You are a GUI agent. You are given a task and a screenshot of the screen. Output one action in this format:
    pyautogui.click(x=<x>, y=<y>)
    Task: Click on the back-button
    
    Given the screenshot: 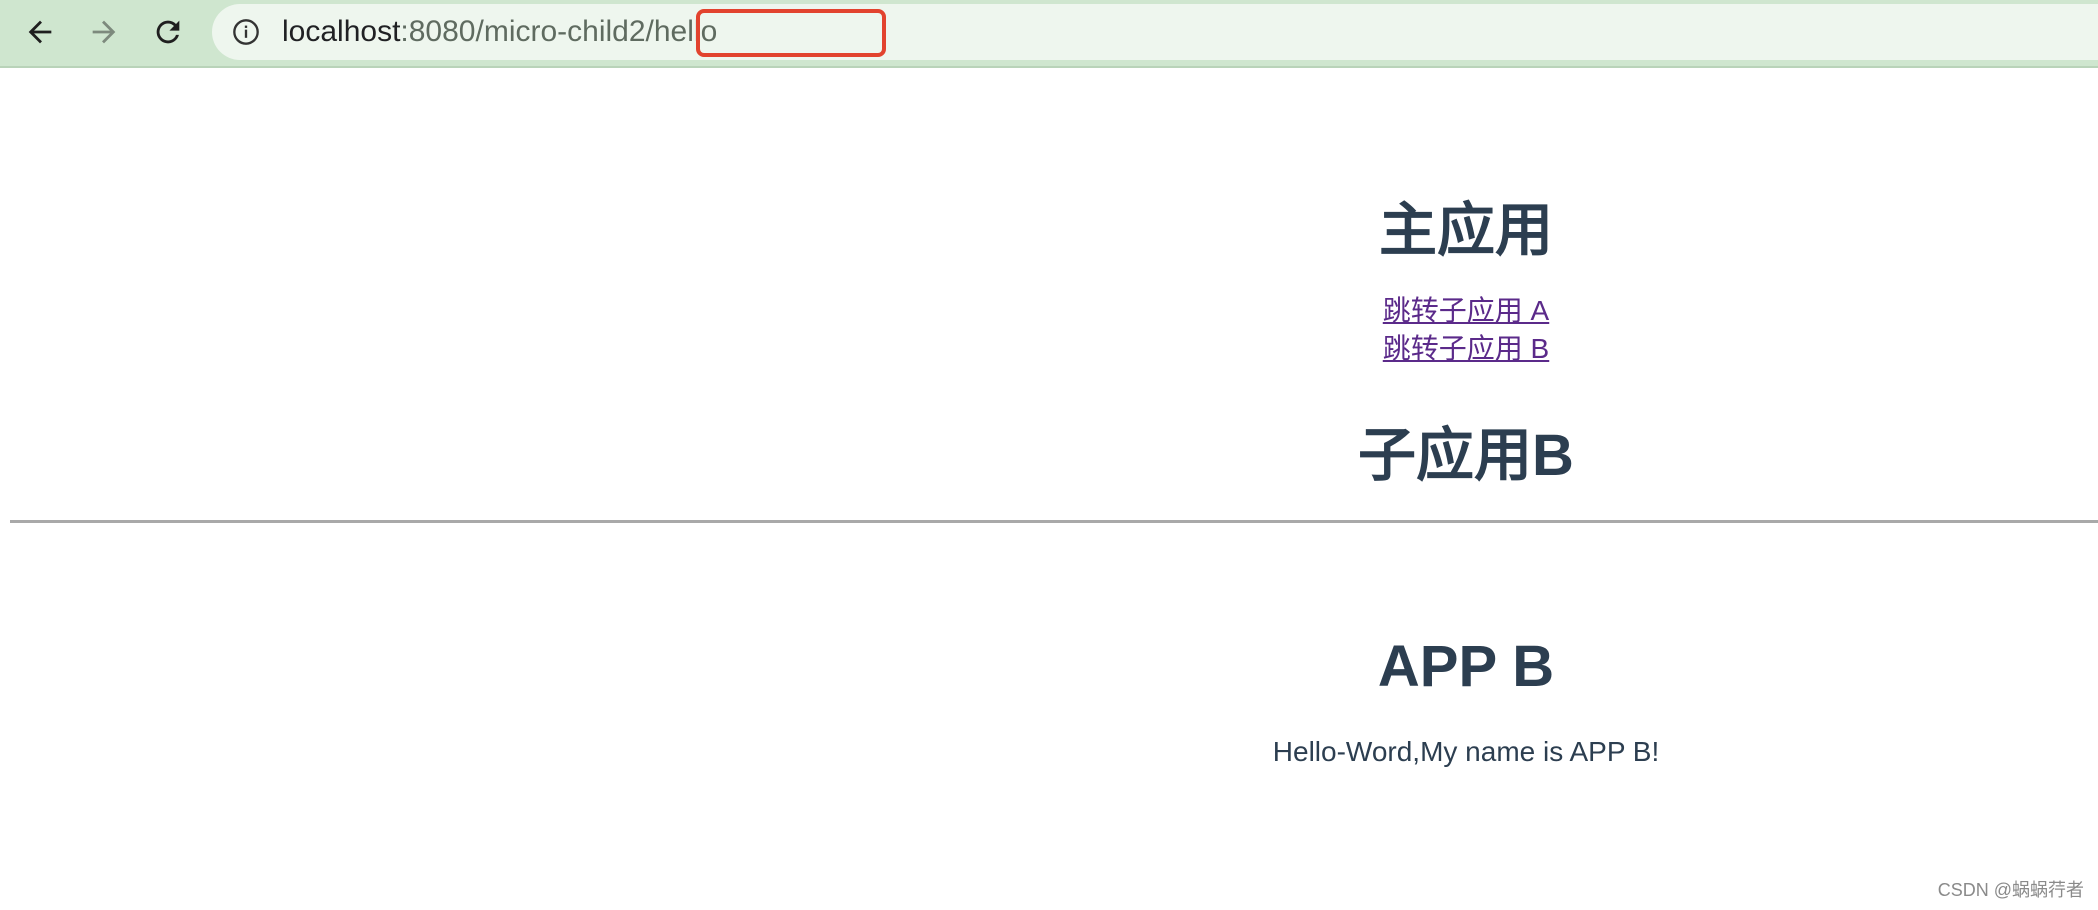 What is the action you would take?
    pyautogui.click(x=40, y=32)
    